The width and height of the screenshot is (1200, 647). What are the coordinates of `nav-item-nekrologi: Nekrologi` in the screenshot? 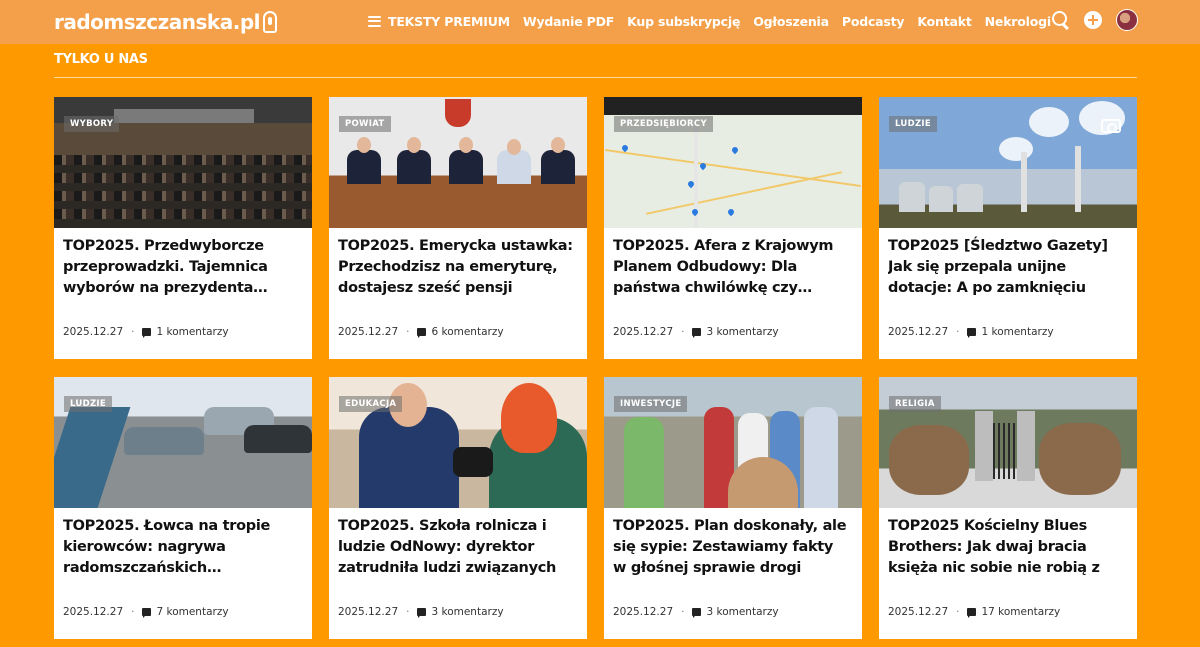 It's located at (1018, 21).